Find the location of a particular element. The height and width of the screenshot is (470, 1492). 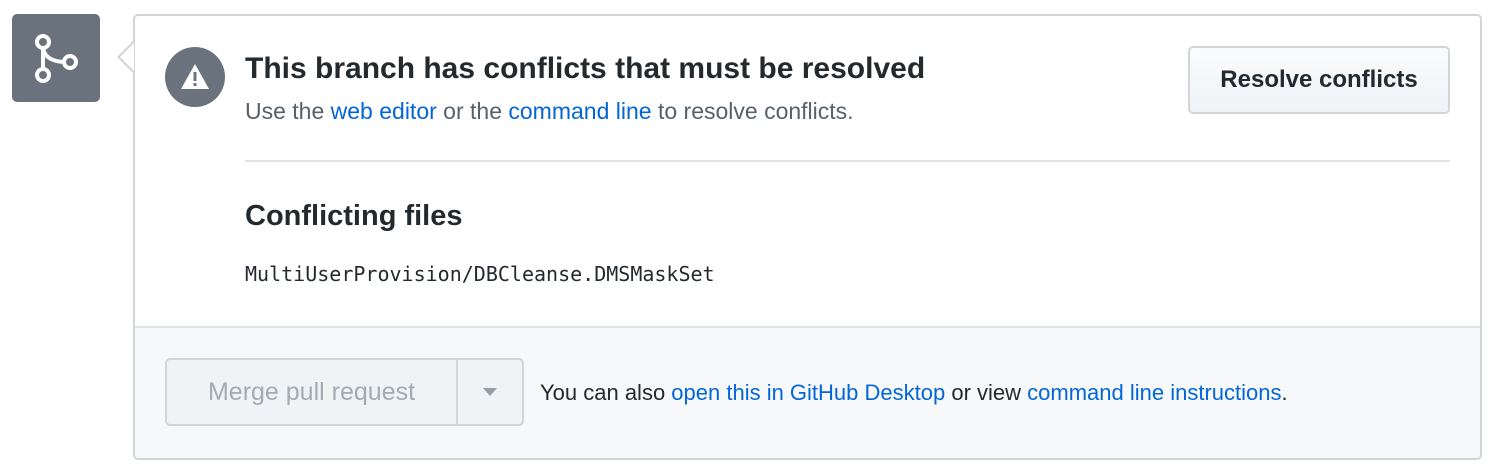

merge-method-dropdown-button is located at coordinates (491, 392).